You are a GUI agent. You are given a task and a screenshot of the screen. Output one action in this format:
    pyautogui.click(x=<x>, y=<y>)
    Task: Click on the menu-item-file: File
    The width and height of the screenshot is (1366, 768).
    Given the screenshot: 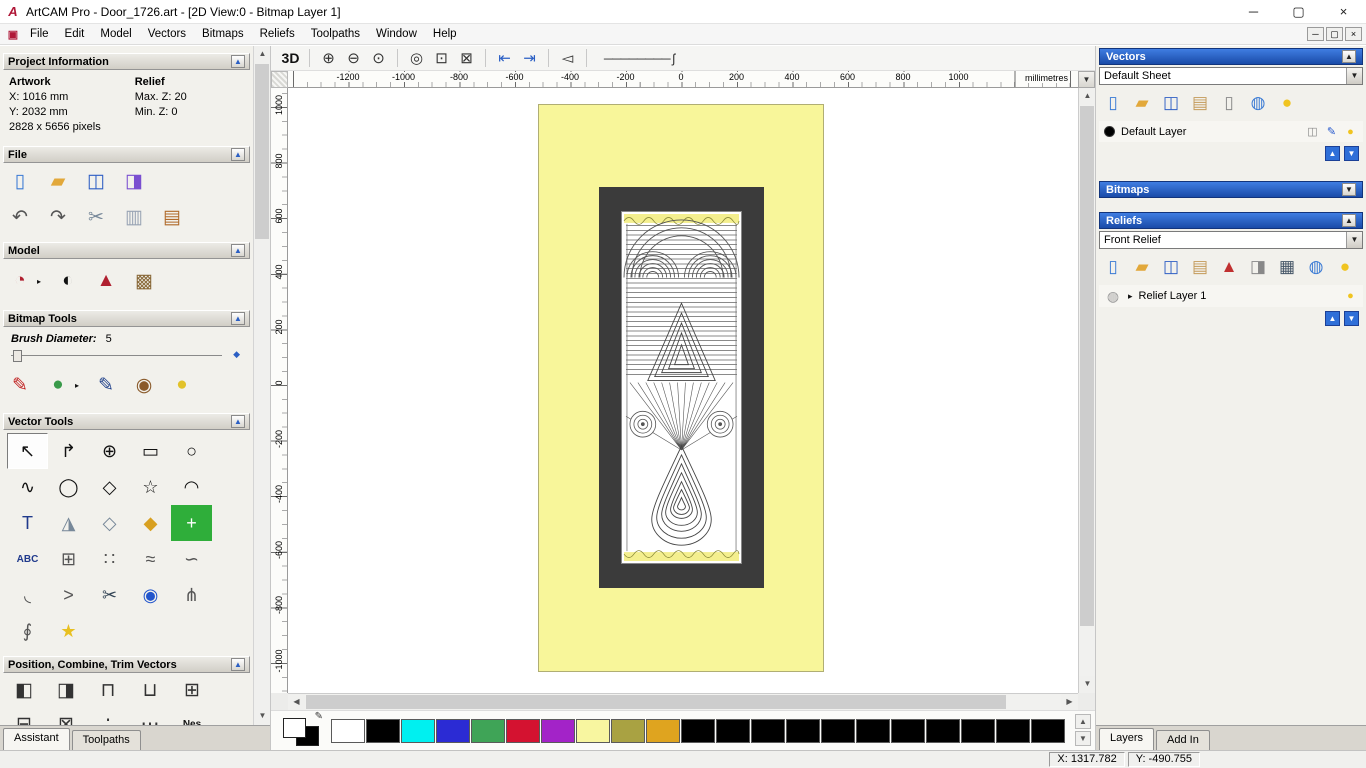 What is the action you would take?
    pyautogui.click(x=39, y=34)
    